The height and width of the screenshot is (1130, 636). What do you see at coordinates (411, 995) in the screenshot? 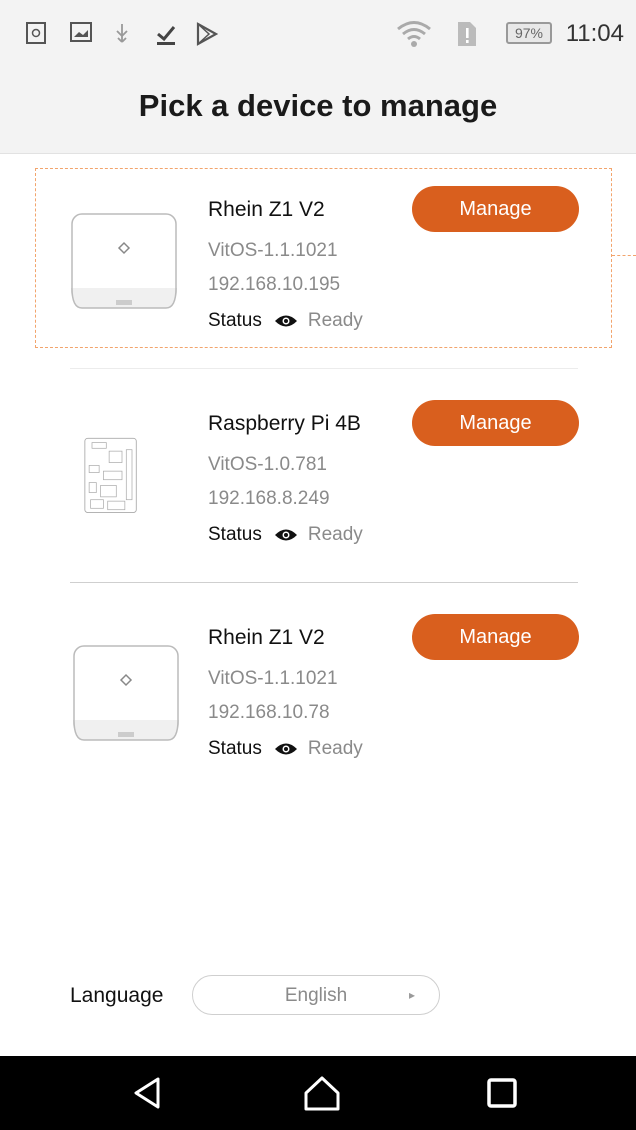
I see `chevron-right-icon: ▸` at bounding box center [411, 995].